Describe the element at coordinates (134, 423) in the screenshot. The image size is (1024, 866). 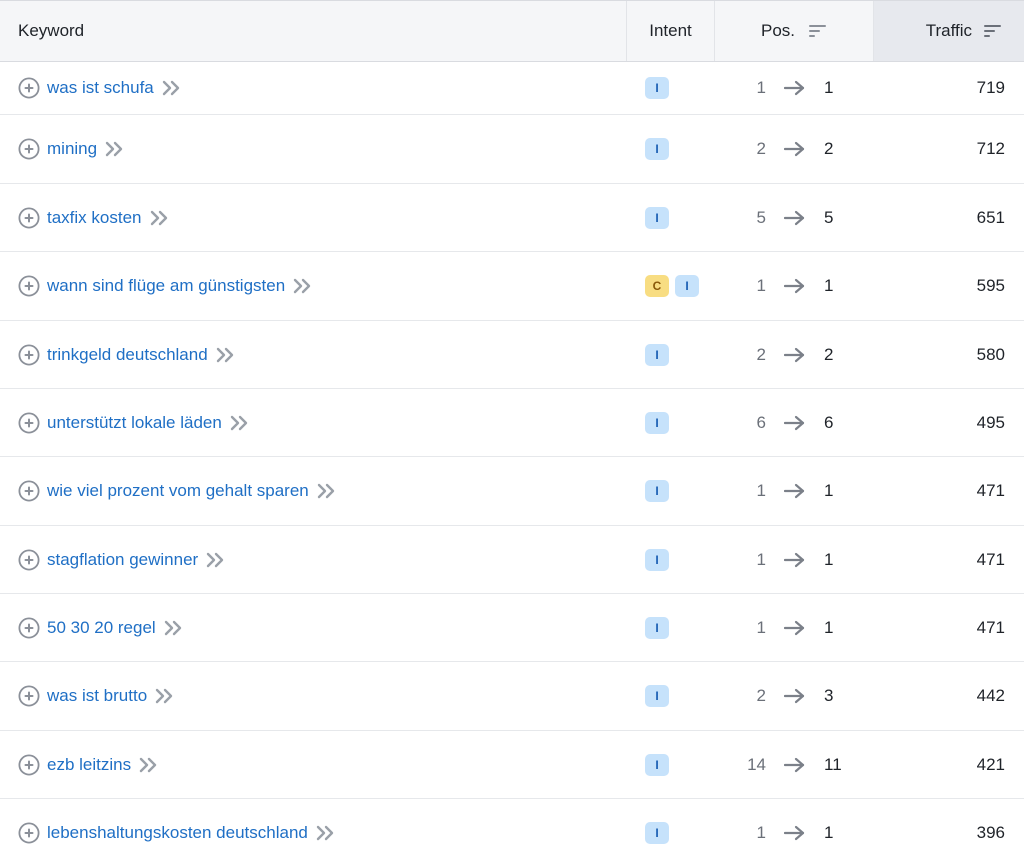
I see `keyword-link: unterstützt lokale läden` at that location.